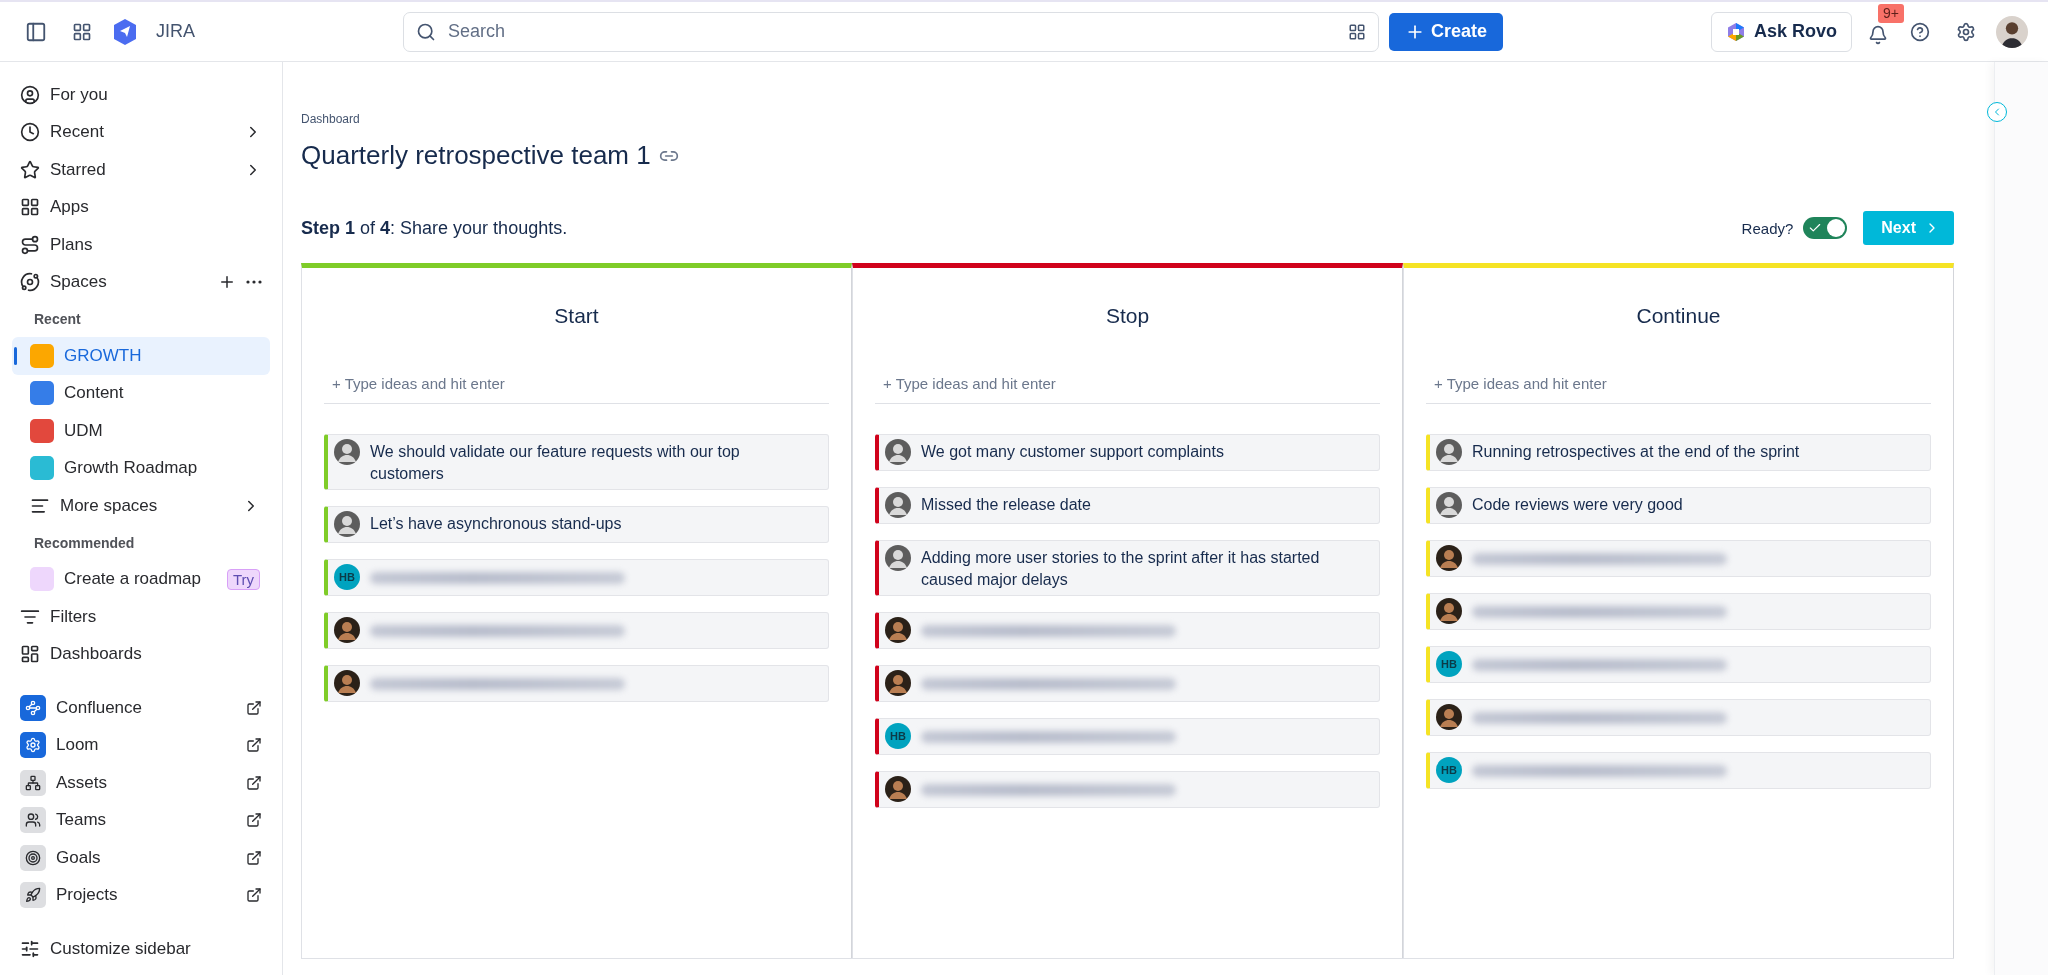 The height and width of the screenshot is (975, 2048). Describe the element at coordinates (175, 31) in the screenshot. I see `product-name: JIRA` at that location.